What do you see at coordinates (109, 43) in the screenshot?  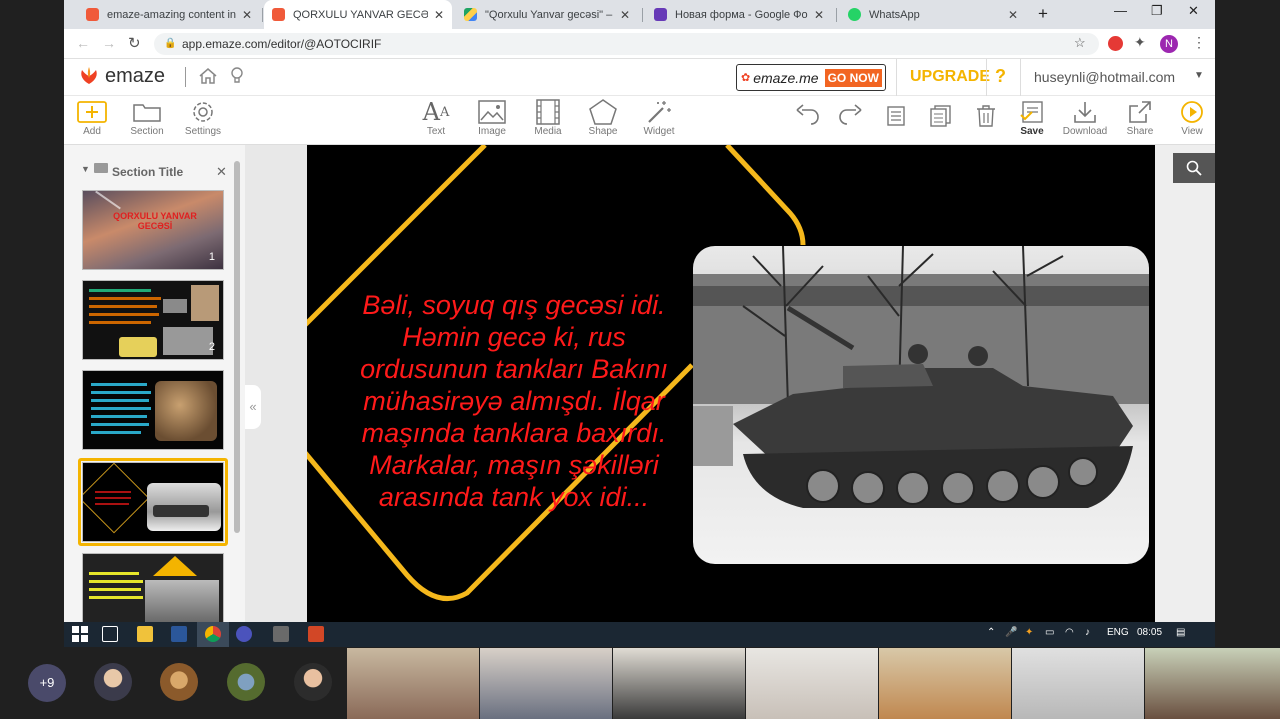 I see `forward-icon: →` at bounding box center [109, 43].